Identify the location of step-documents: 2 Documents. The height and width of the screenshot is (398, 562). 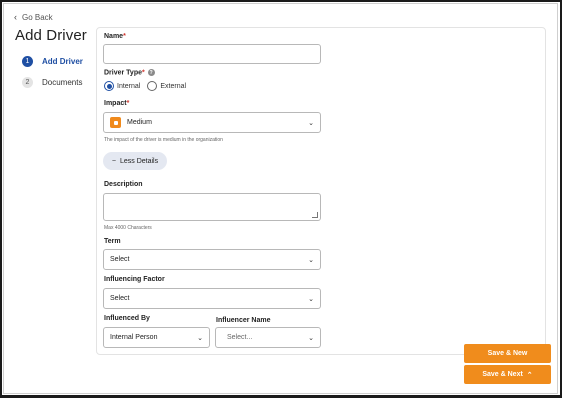
(52, 82).